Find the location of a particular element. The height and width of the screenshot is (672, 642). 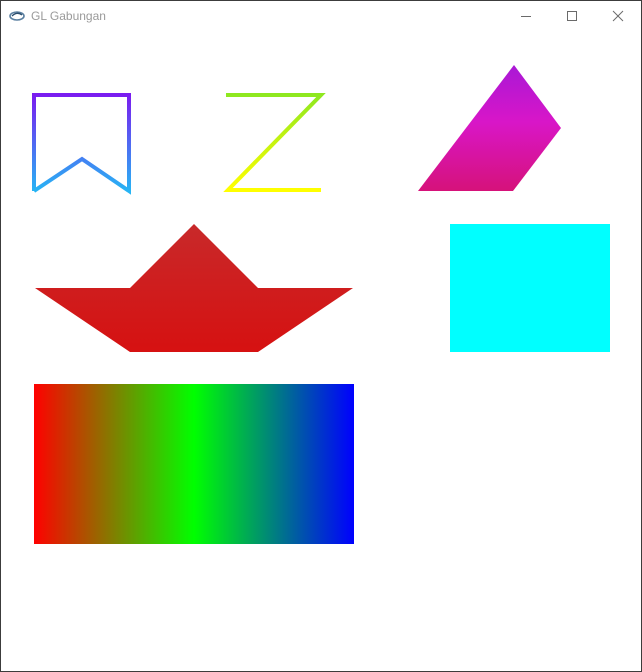

bookmark-outline-shape is located at coordinates (81, 144).